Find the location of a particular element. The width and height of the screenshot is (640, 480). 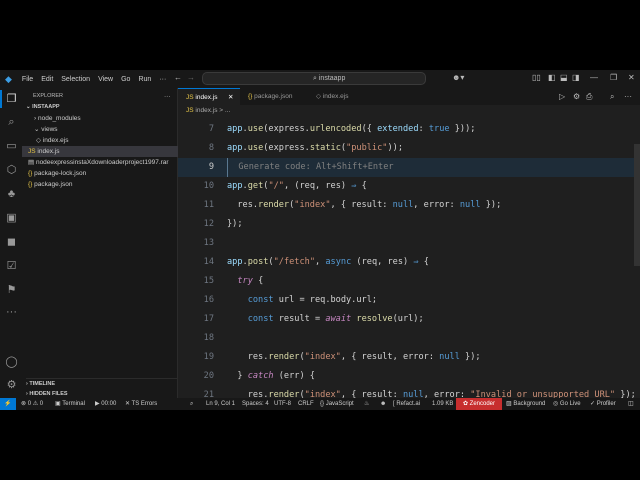

stop-icon: ◼ is located at coordinates (11, 242).